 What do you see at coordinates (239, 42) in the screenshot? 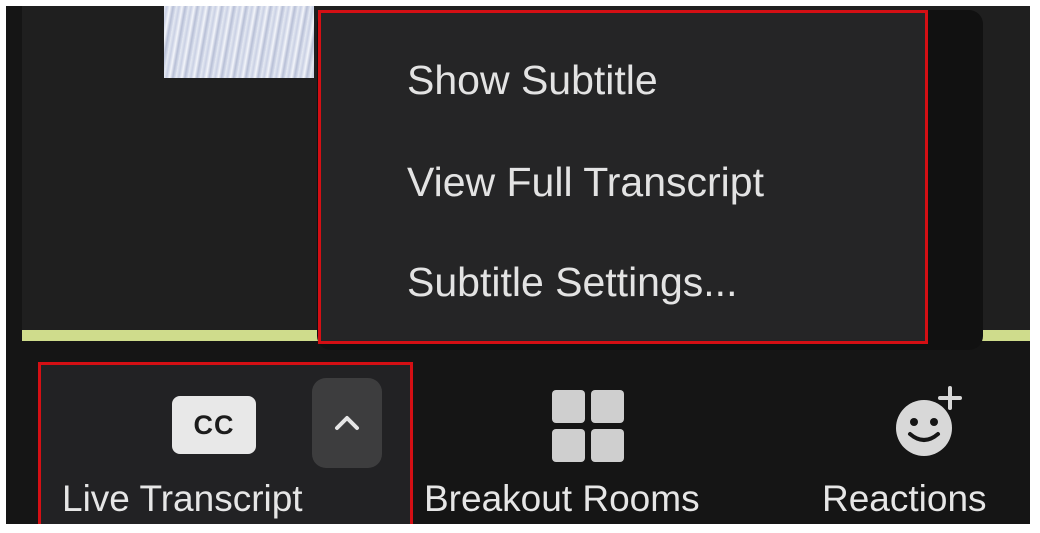
I see `participant-video-thumbnail` at bounding box center [239, 42].